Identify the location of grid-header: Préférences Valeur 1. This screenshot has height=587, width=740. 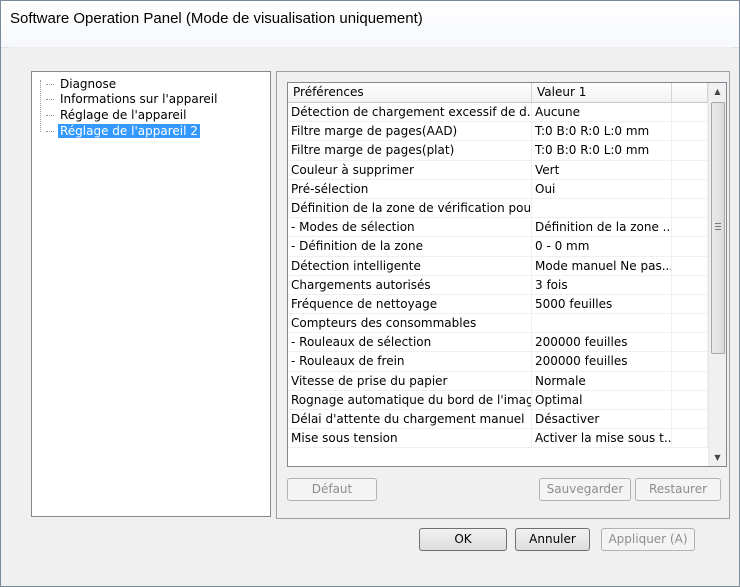
(498, 93).